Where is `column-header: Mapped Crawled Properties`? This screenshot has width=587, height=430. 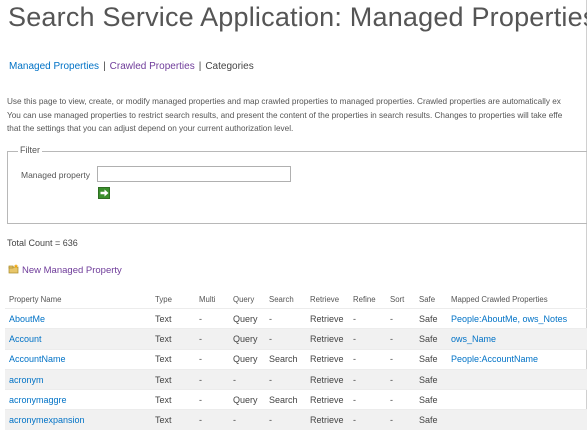
column-header: Mapped Crawled Properties is located at coordinates (517, 299).